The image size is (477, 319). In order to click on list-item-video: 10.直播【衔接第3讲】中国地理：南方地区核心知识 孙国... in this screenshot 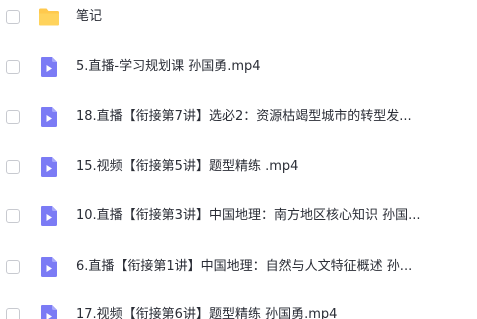, I will do `click(238, 216)`.